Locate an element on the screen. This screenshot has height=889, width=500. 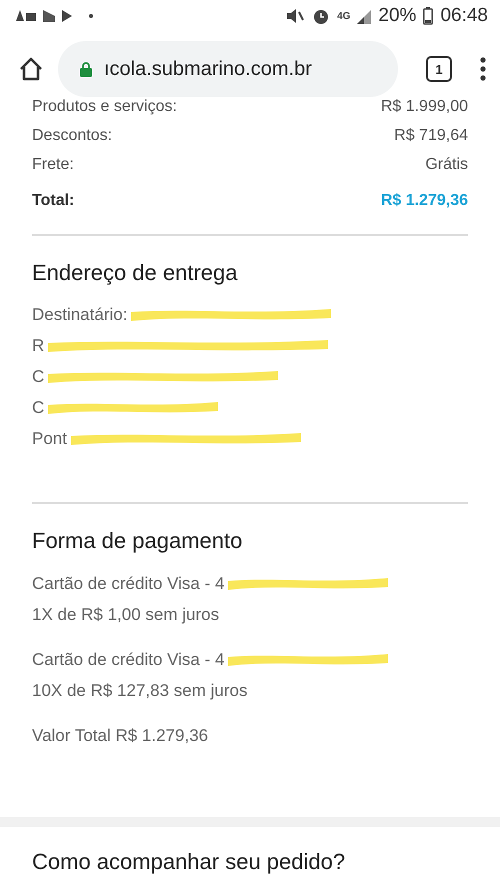
dot-icon is located at coordinates (91, 16).